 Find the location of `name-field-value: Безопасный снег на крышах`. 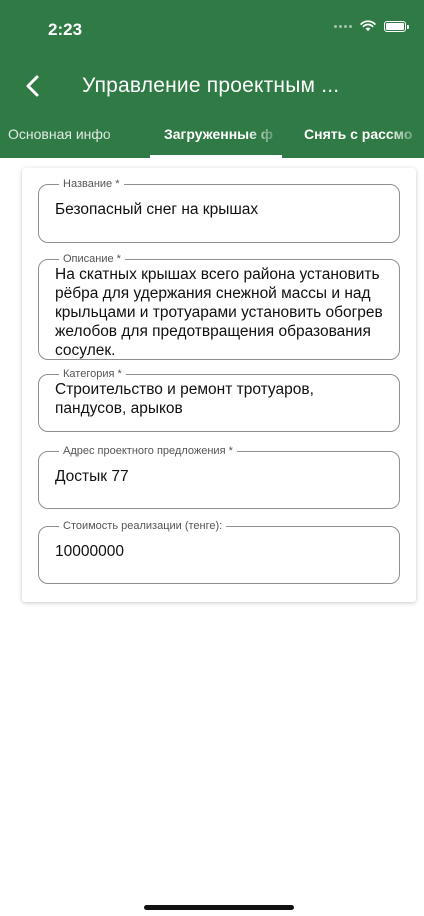

name-field-value: Безопасный снег на крышах is located at coordinates (157, 209).